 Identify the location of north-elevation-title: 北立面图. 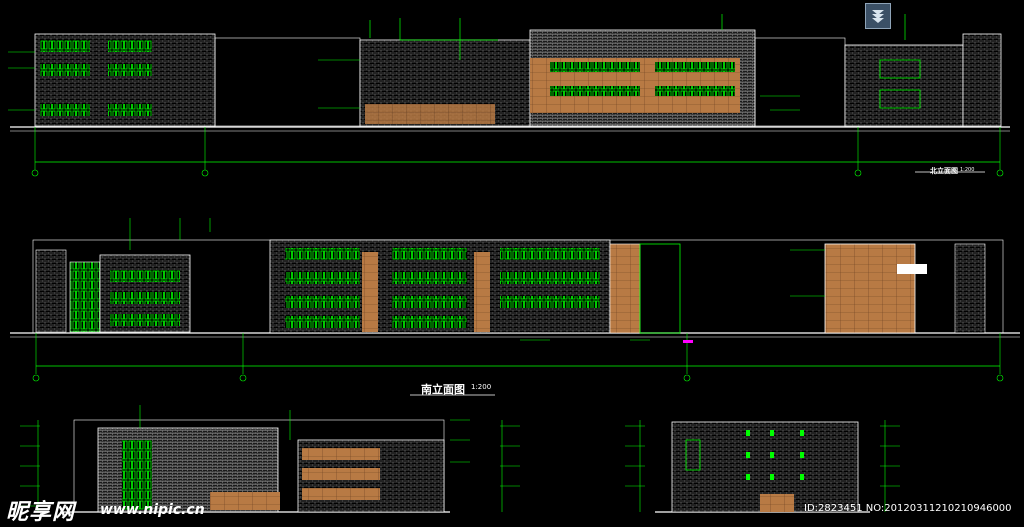
(944, 171).